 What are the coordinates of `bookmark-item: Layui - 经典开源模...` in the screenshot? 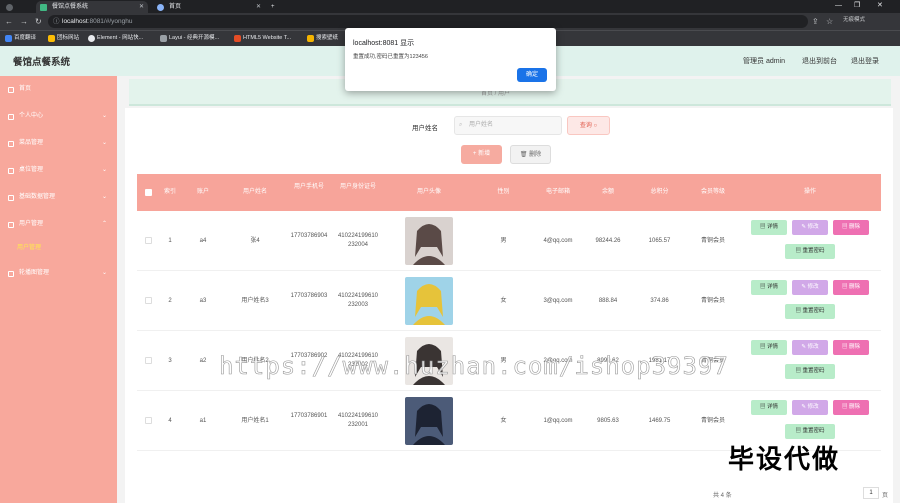 It's located at (189, 38).